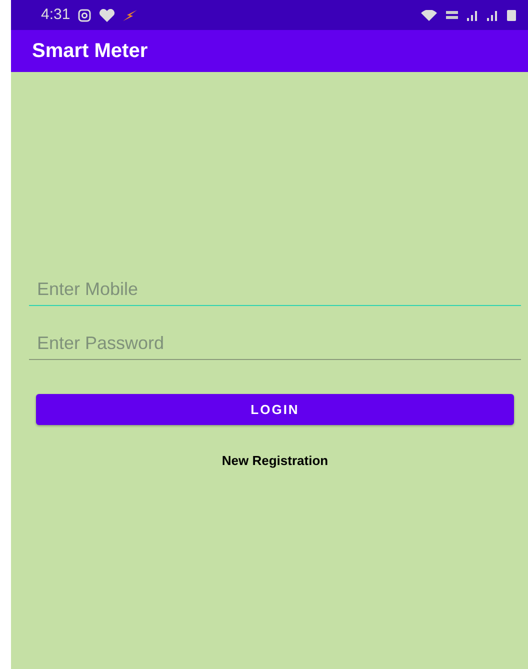 The height and width of the screenshot is (669, 528). I want to click on bolt-icon, so click(130, 15).